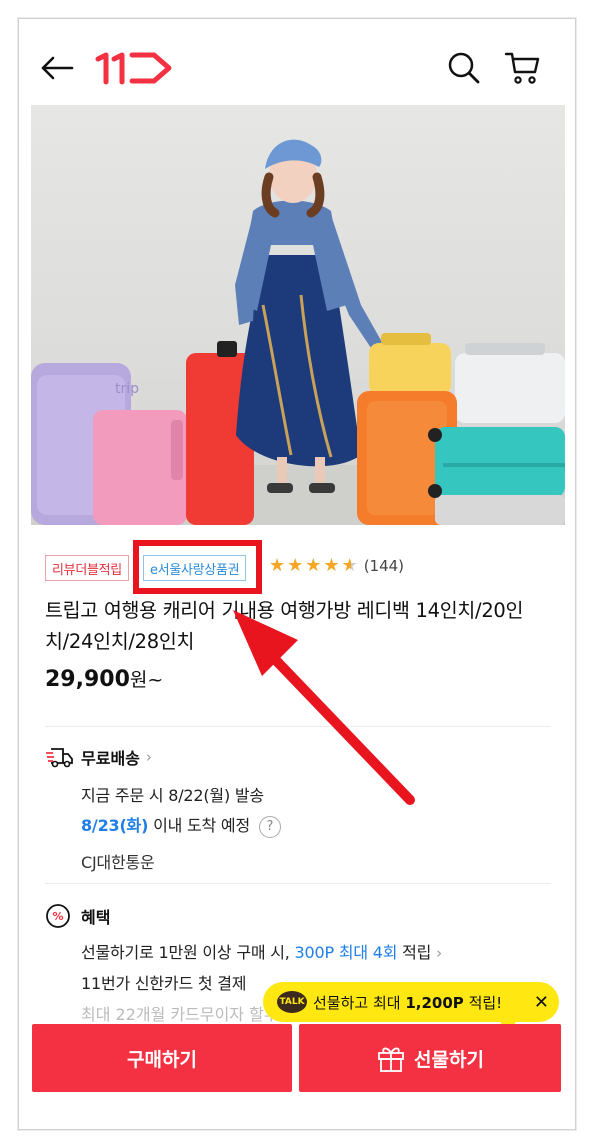 This screenshot has height=1147, width=592. I want to click on arrow-left-icon, so click(57, 68).